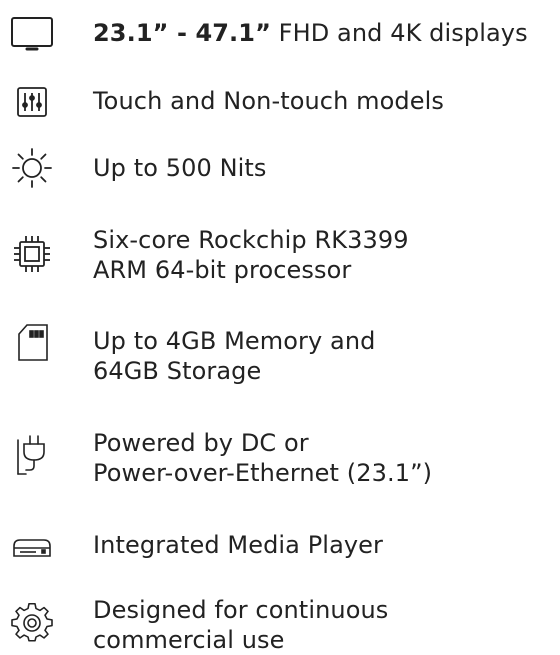  What do you see at coordinates (182, 33) in the screenshot?
I see `feature-size-range: 23.1” - 47.1”` at bounding box center [182, 33].